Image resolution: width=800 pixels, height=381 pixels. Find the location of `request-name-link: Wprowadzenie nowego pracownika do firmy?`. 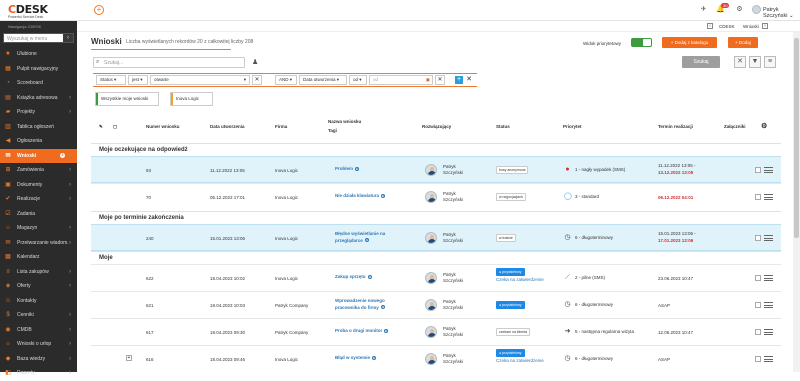

request-name-link: Wprowadzenie nowego pracownika do firmy? is located at coordinates (371, 304).